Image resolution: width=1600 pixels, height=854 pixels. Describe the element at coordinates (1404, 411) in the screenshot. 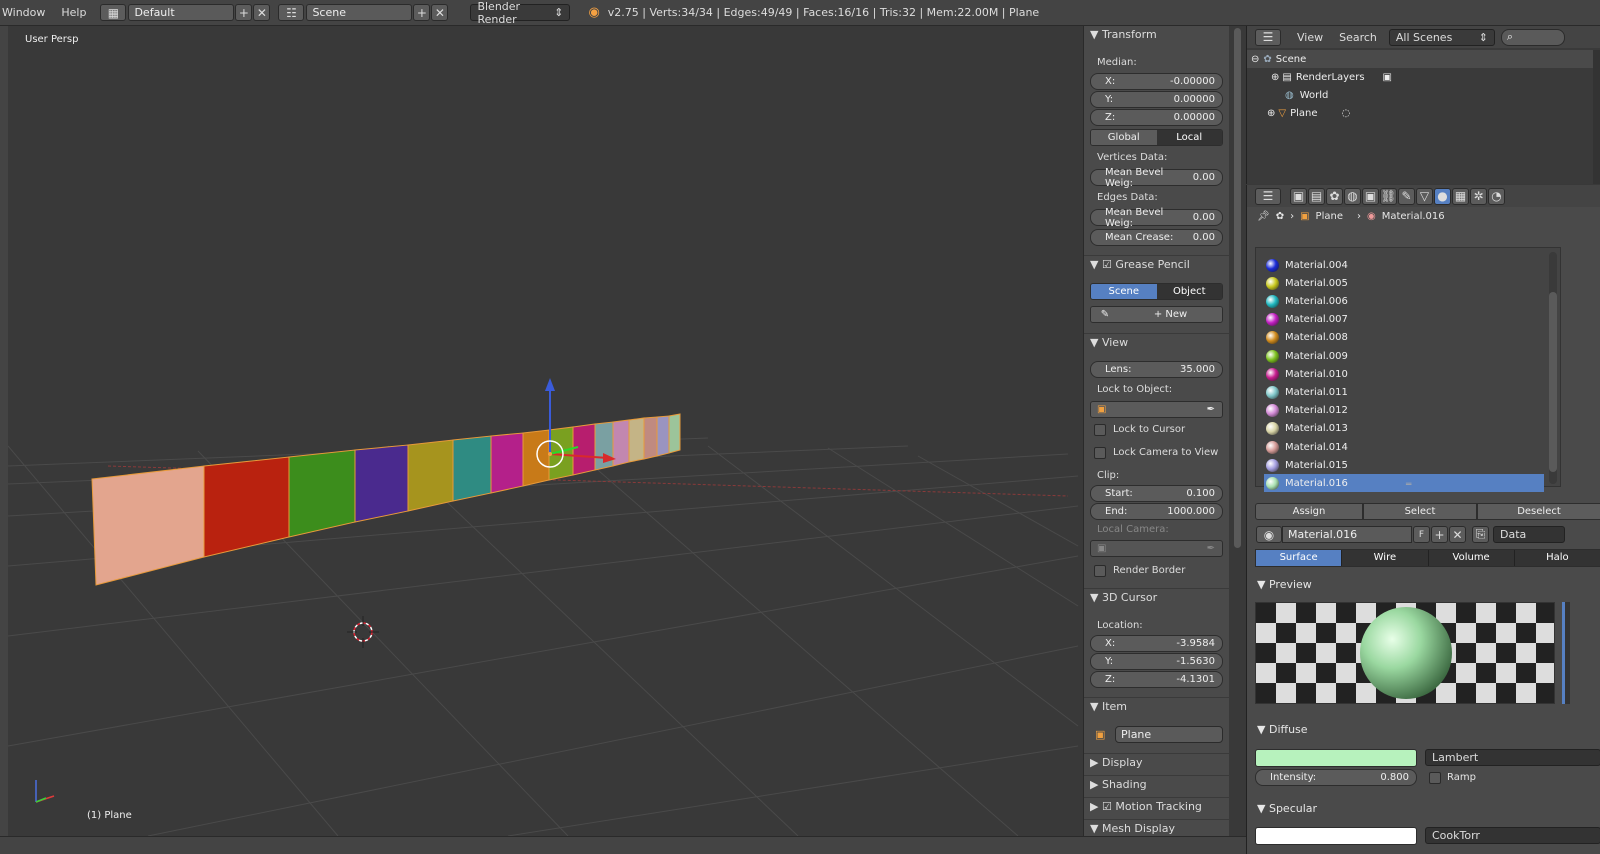

I see `material-list-item: Material.012` at that location.